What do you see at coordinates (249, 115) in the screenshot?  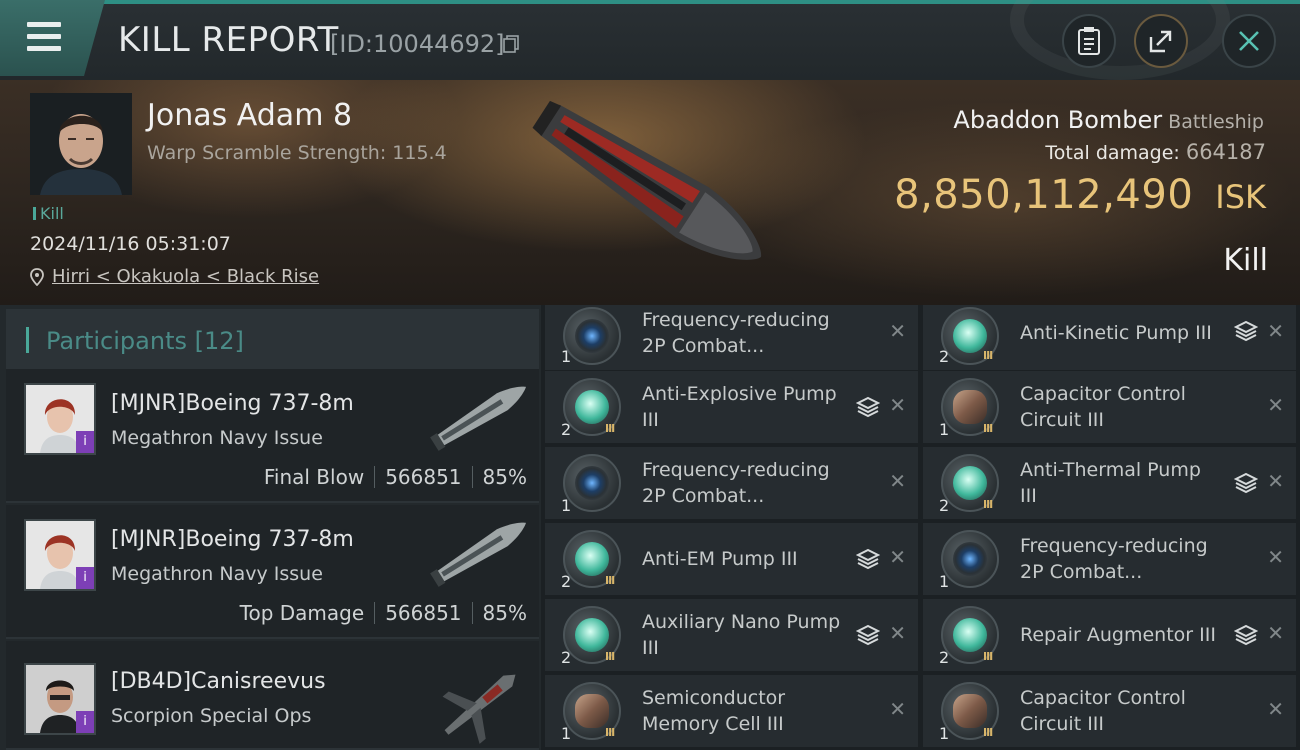 I see `victim-name: Jonas Adam 8` at bounding box center [249, 115].